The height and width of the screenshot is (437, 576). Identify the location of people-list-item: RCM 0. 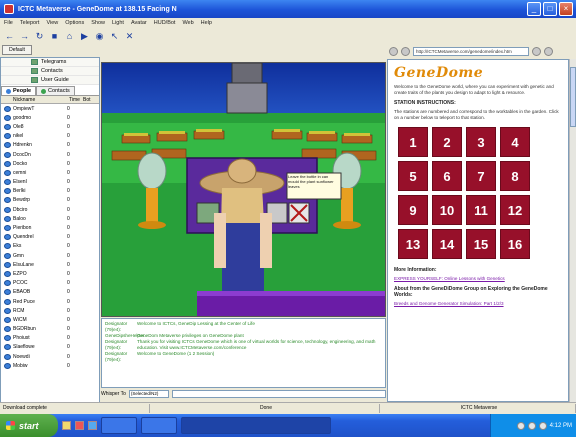
(50, 310).